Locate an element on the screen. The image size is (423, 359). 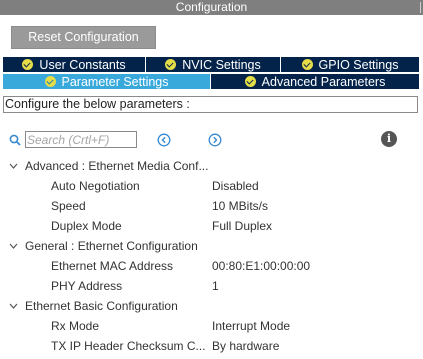
tab-nvic-settings: NVIC Settings is located at coordinates (213, 64).